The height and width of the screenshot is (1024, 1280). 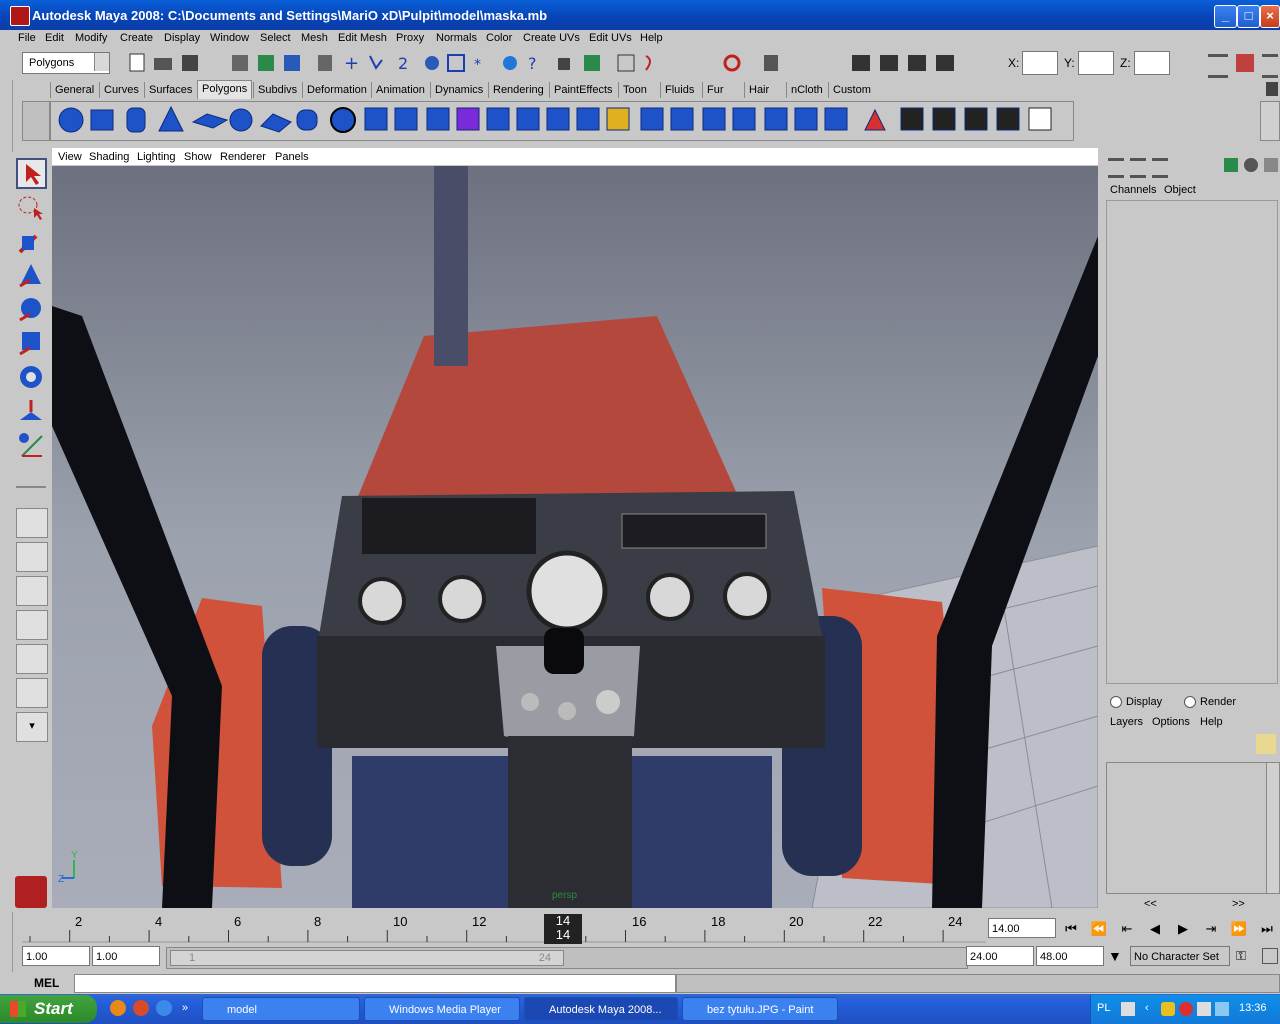 What do you see at coordinates (66, 63) in the screenshot?
I see `menu-set-dropdown: Polygons` at bounding box center [66, 63].